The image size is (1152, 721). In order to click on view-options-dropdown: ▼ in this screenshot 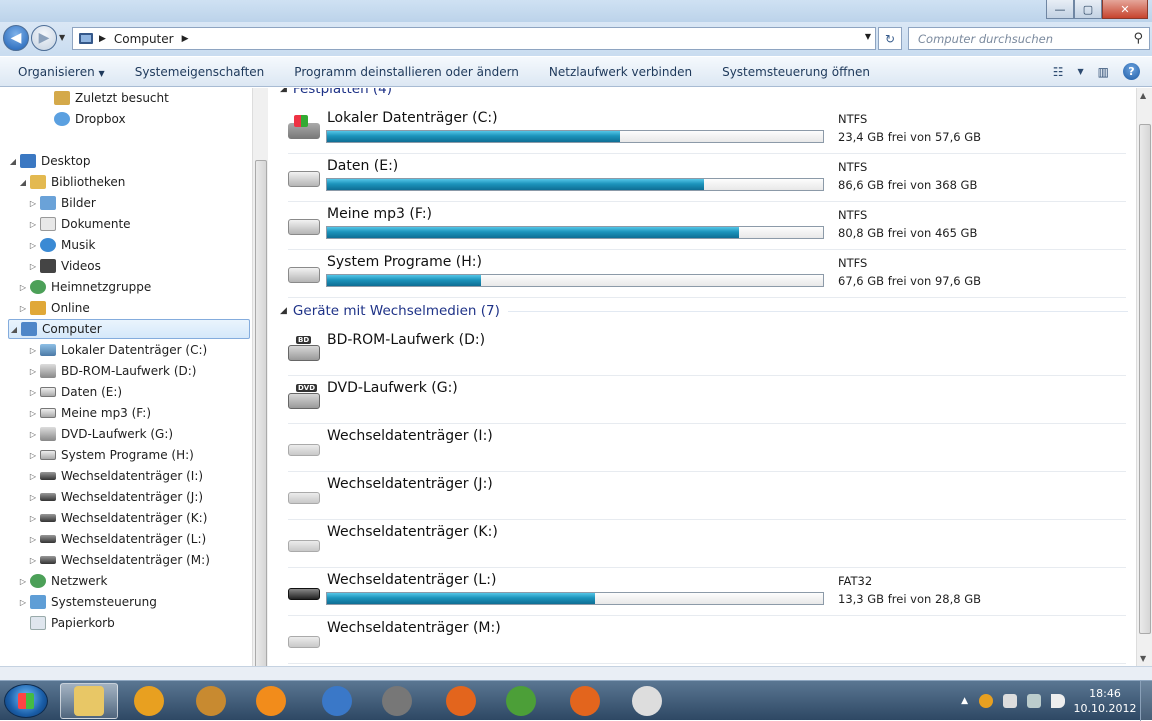, I will do `click(1081, 71)`.